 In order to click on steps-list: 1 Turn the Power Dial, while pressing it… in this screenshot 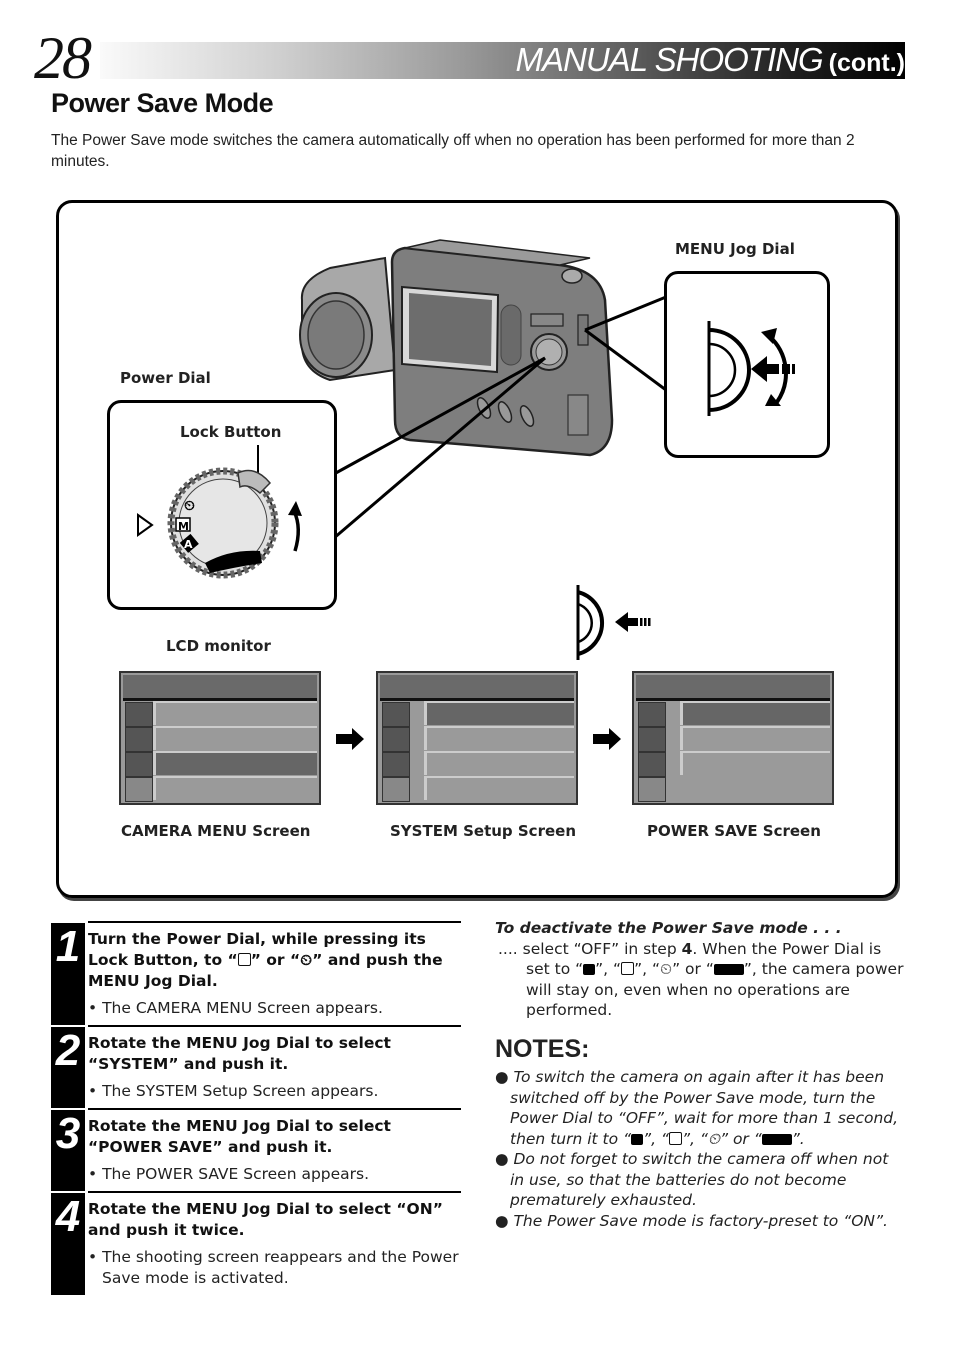, I will do `click(256, 1108)`.